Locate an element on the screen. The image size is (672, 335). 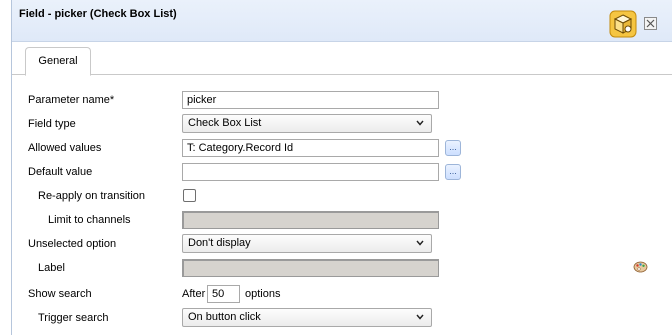
reapply-row: Re-apply on transition is located at coordinates (342, 196).